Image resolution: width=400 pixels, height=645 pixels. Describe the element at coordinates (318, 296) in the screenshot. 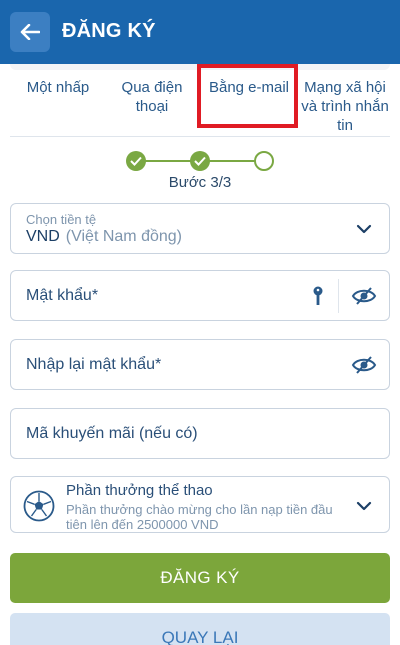

I see `key-icon` at that location.